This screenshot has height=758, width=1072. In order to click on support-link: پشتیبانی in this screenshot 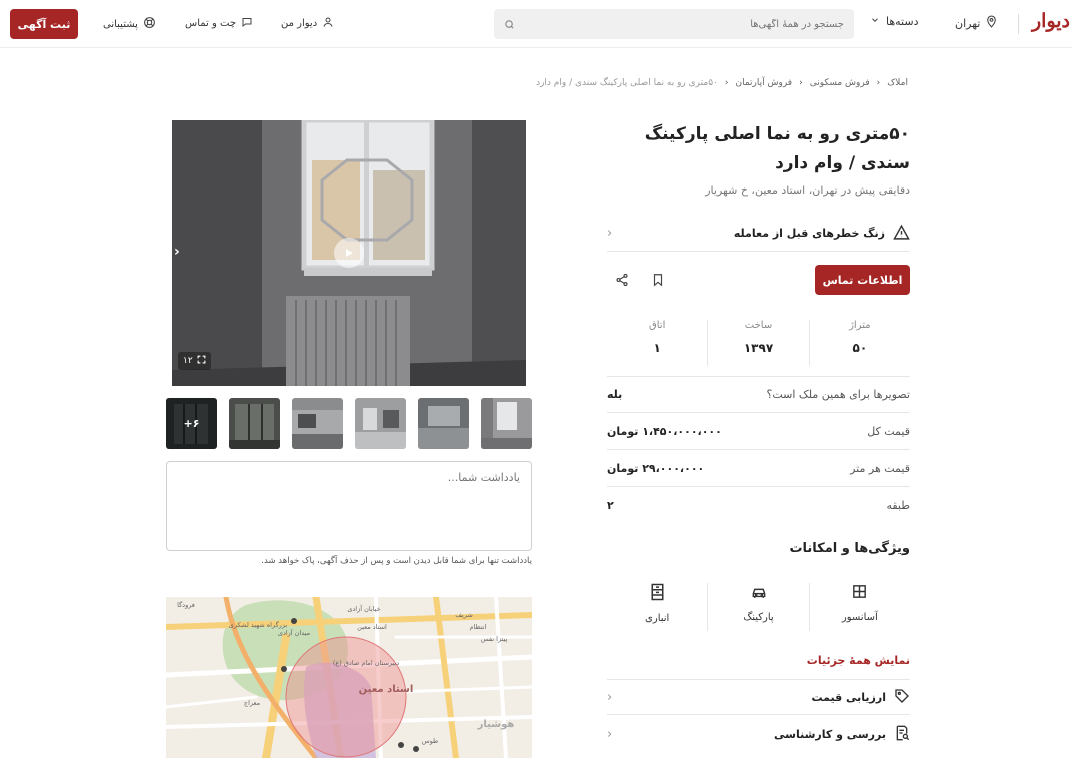, I will do `click(129, 24)`.